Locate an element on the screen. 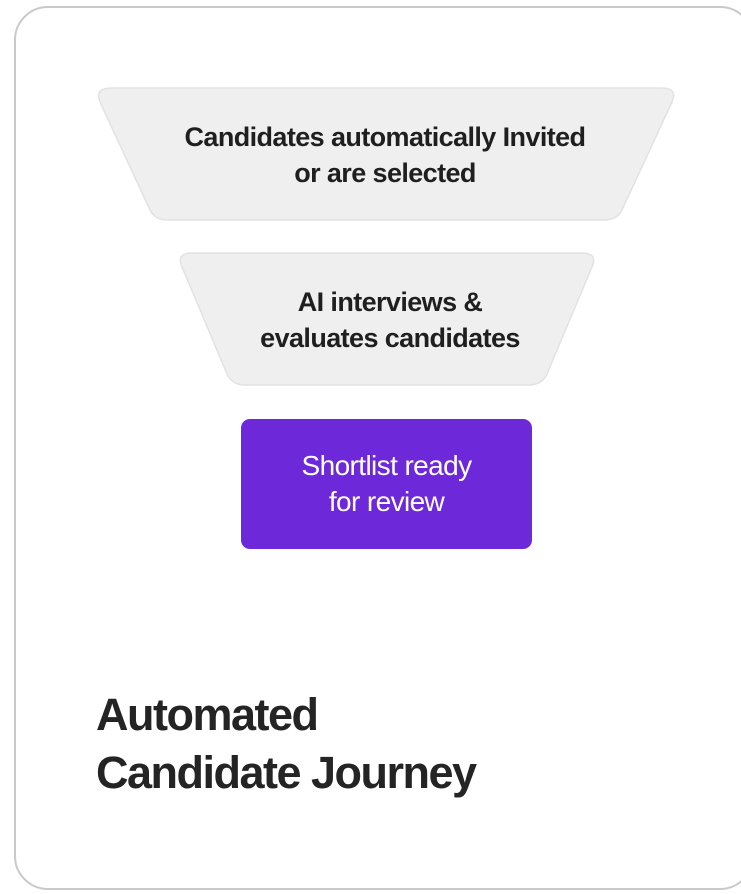 This screenshot has height=894, width=741. stage-3-line-1: Shortlist ready is located at coordinates (387, 465).